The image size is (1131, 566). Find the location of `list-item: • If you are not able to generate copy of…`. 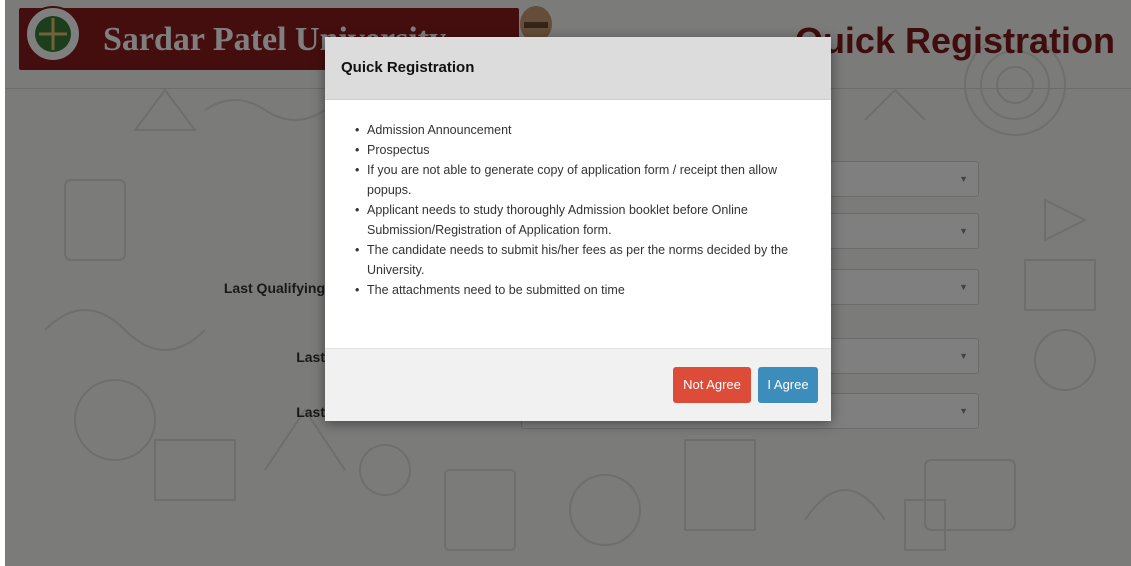

list-item: • If you are not able to generate copy of… is located at coordinates (566, 180).